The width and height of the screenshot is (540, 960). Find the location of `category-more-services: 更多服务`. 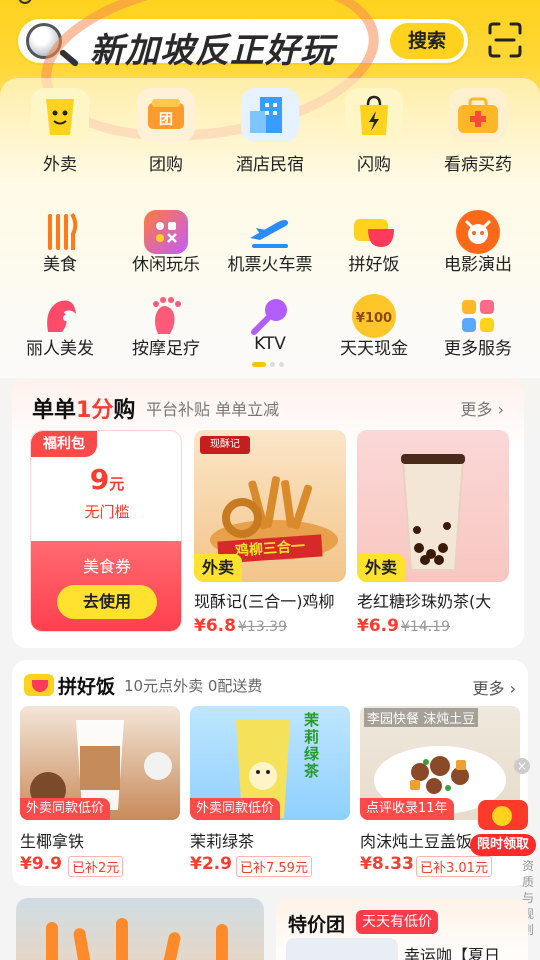

category-more-services: 更多服务 is located at coordinates (478, 328).